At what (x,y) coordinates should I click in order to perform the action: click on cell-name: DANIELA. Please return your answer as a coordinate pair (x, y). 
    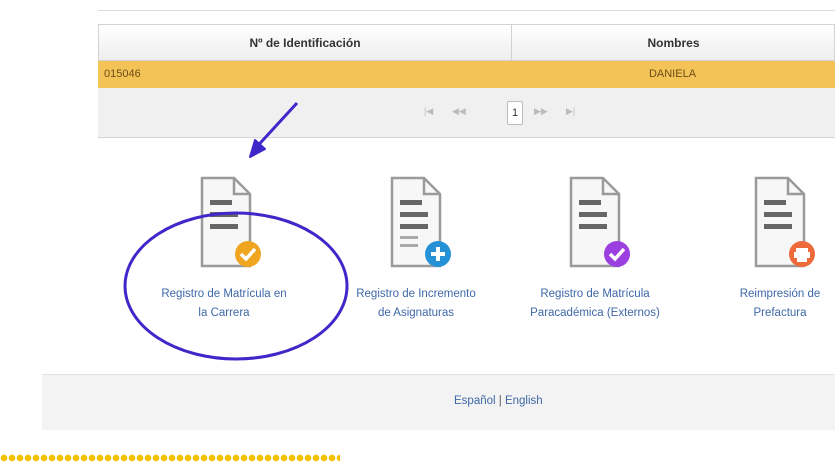
    Looking at the image, I should click on (672, 74).